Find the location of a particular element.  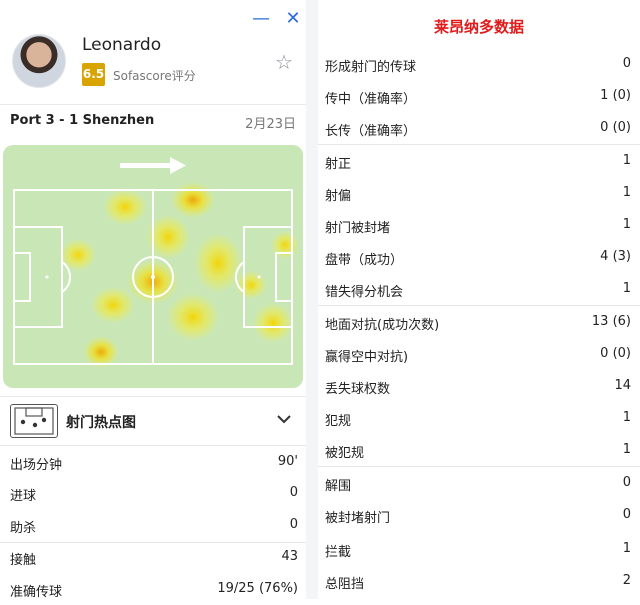

stat-value: 19/25 (76%) is located at coordinates (257, 588).